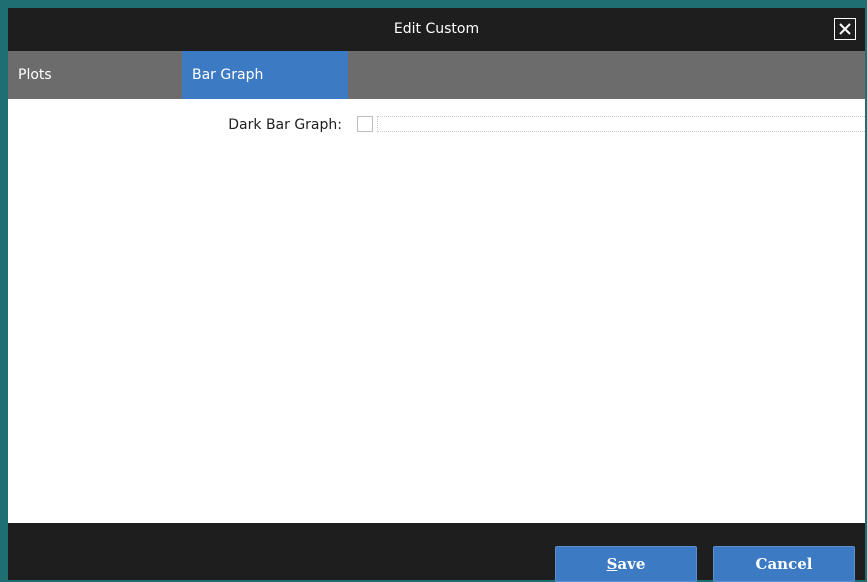  I want to click on save-mnemonic: S, so click(612, 564).